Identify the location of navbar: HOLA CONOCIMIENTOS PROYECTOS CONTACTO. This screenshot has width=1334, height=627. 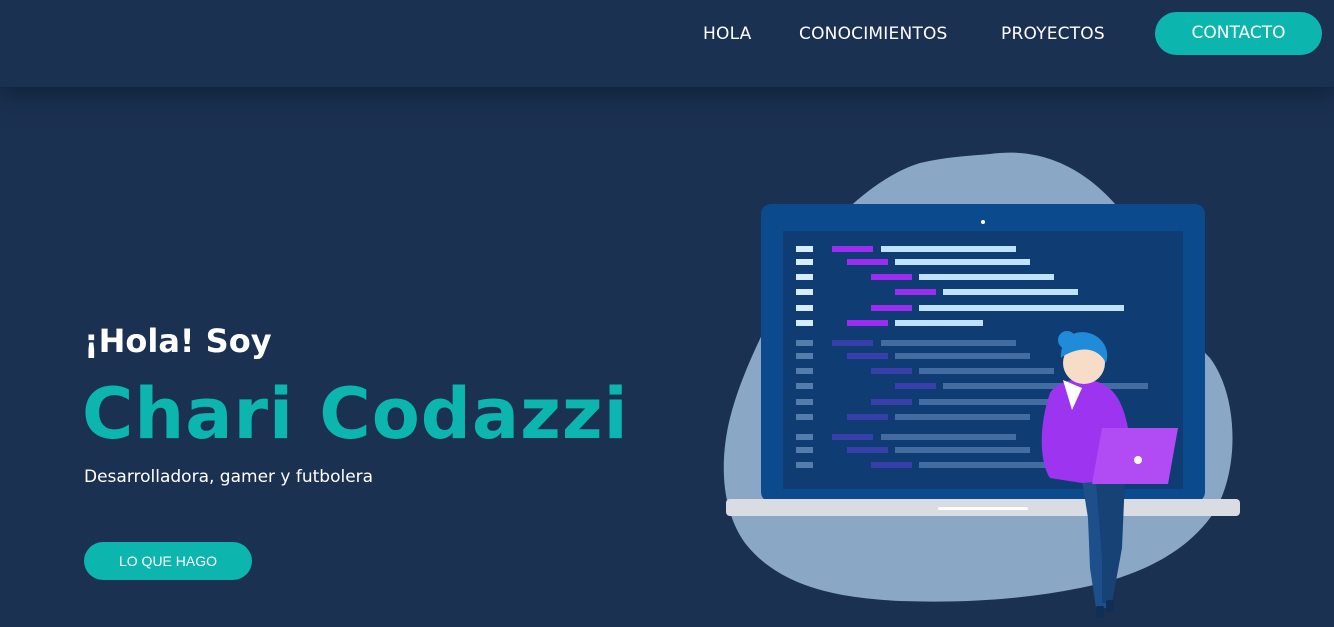
(667, 43).